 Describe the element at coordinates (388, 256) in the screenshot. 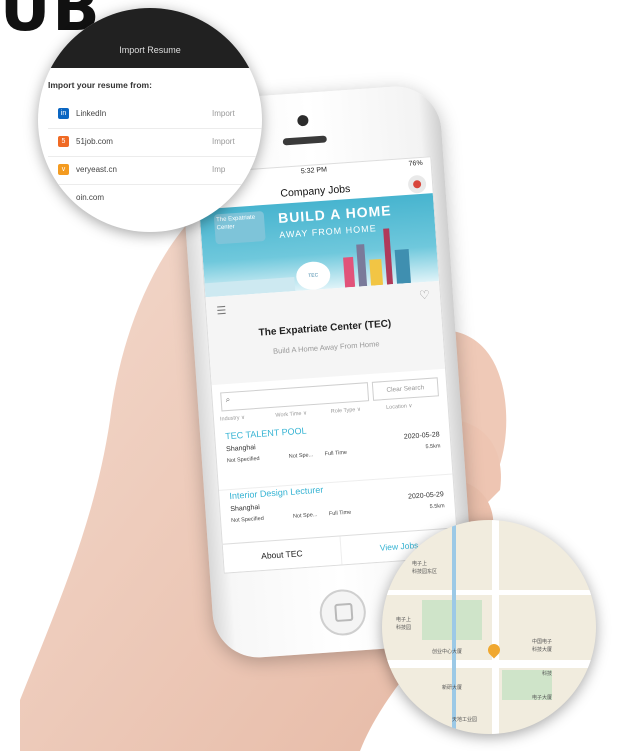

I see `tower-shape` at that location.